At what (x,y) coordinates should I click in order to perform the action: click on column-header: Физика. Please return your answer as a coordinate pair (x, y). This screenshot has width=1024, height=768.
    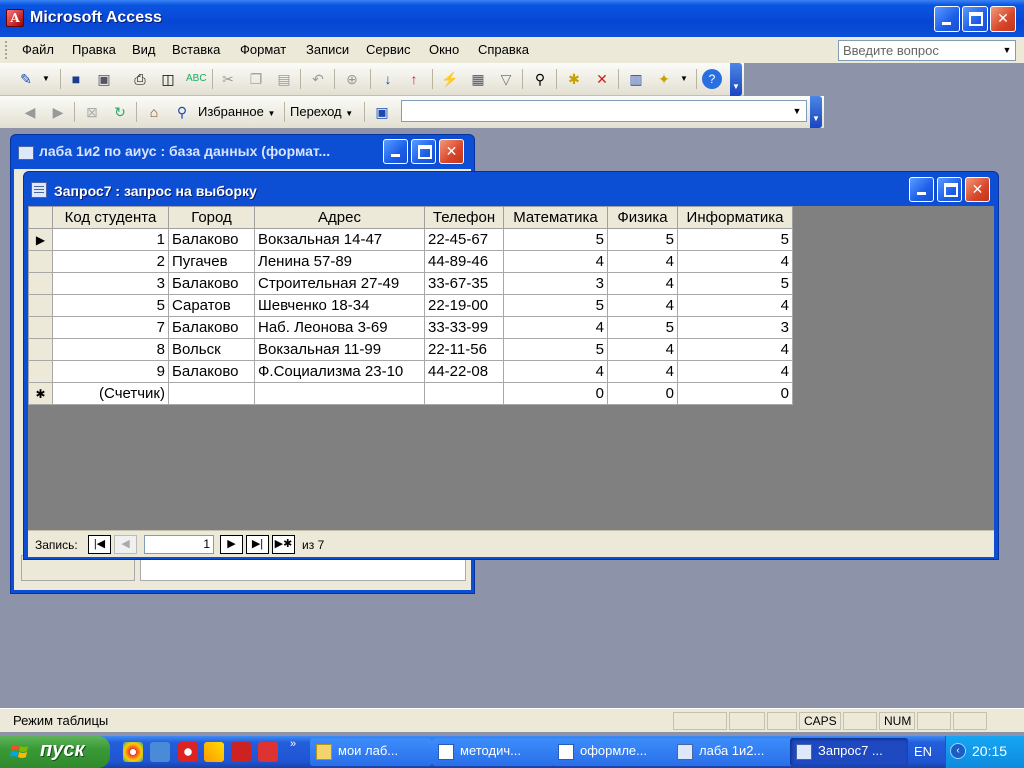
    Looking at the image, I should click on (642, 217).